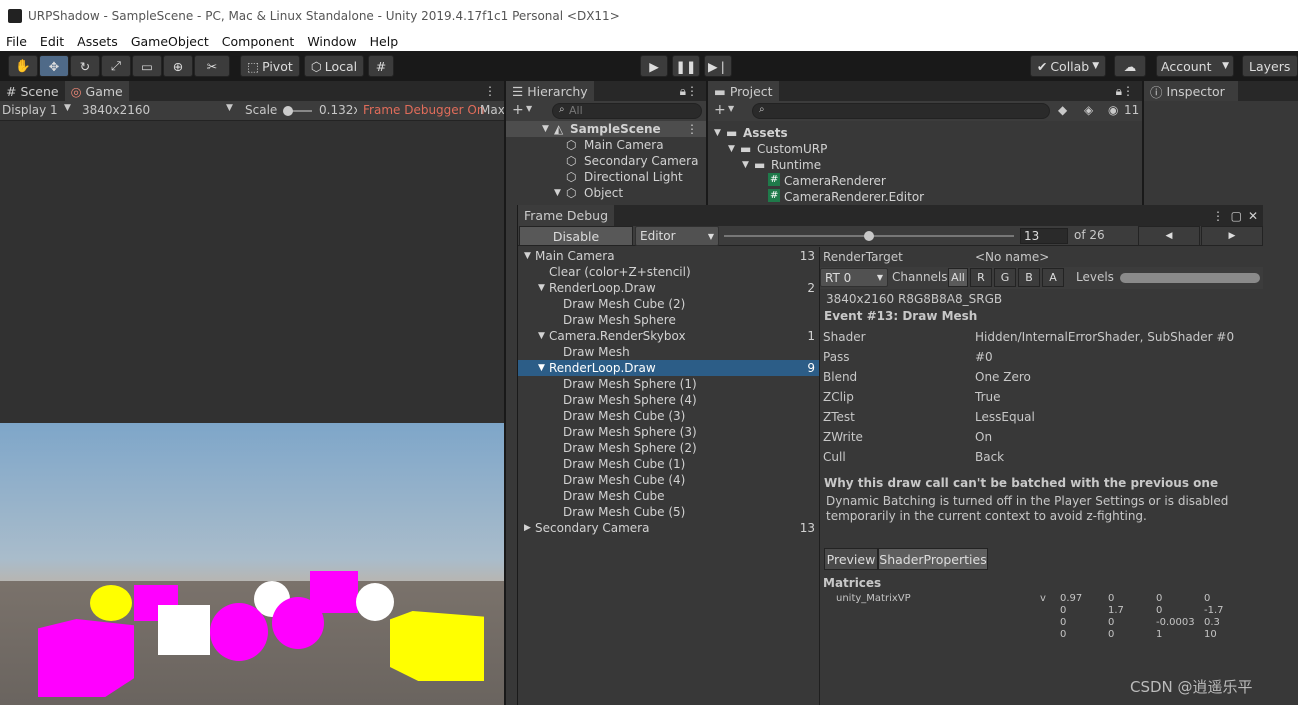 The height and width of the screenshot is (705, 1298). I want to click on hidden-count: 11, so click(1132, 110).